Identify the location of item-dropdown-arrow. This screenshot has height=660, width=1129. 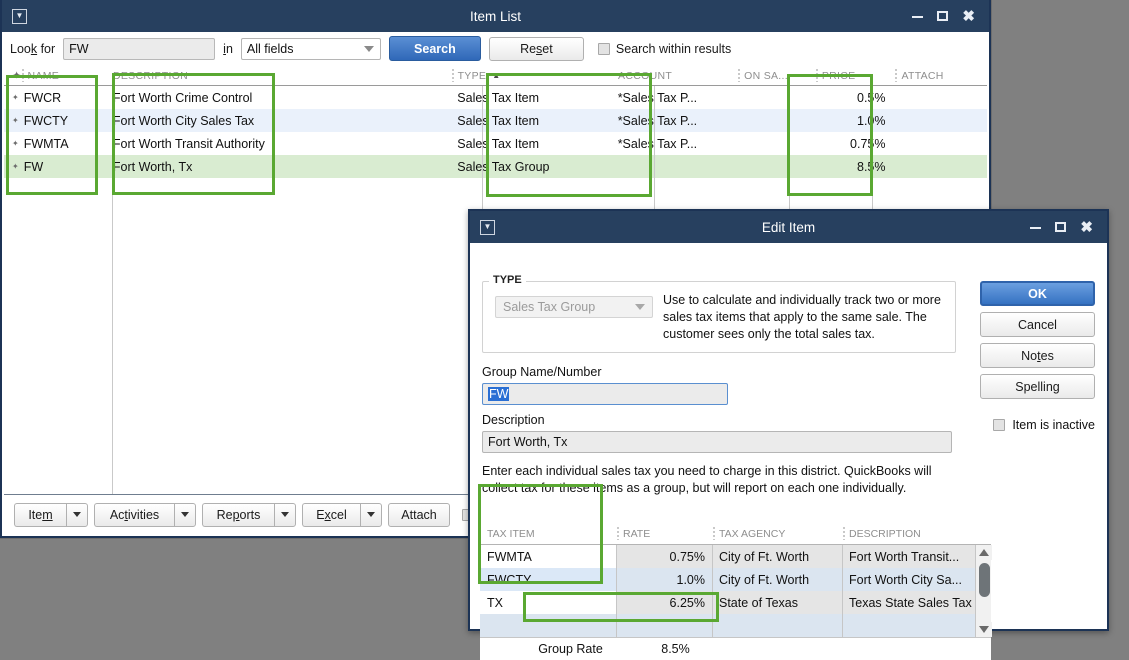
(77, 515).